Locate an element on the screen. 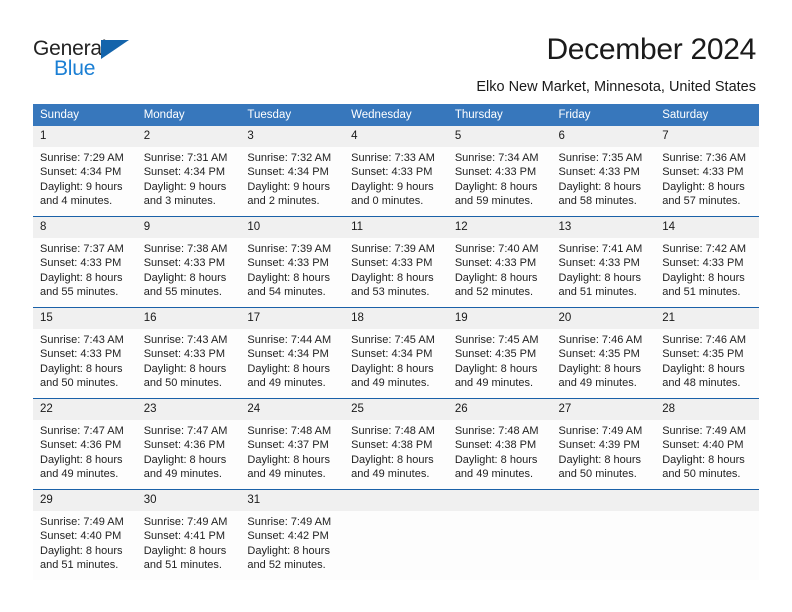 The height and width of the screenshot is (612, 792). sunrise-text: Sunrise: 7:46 AM is located at coordinates (704, 340).